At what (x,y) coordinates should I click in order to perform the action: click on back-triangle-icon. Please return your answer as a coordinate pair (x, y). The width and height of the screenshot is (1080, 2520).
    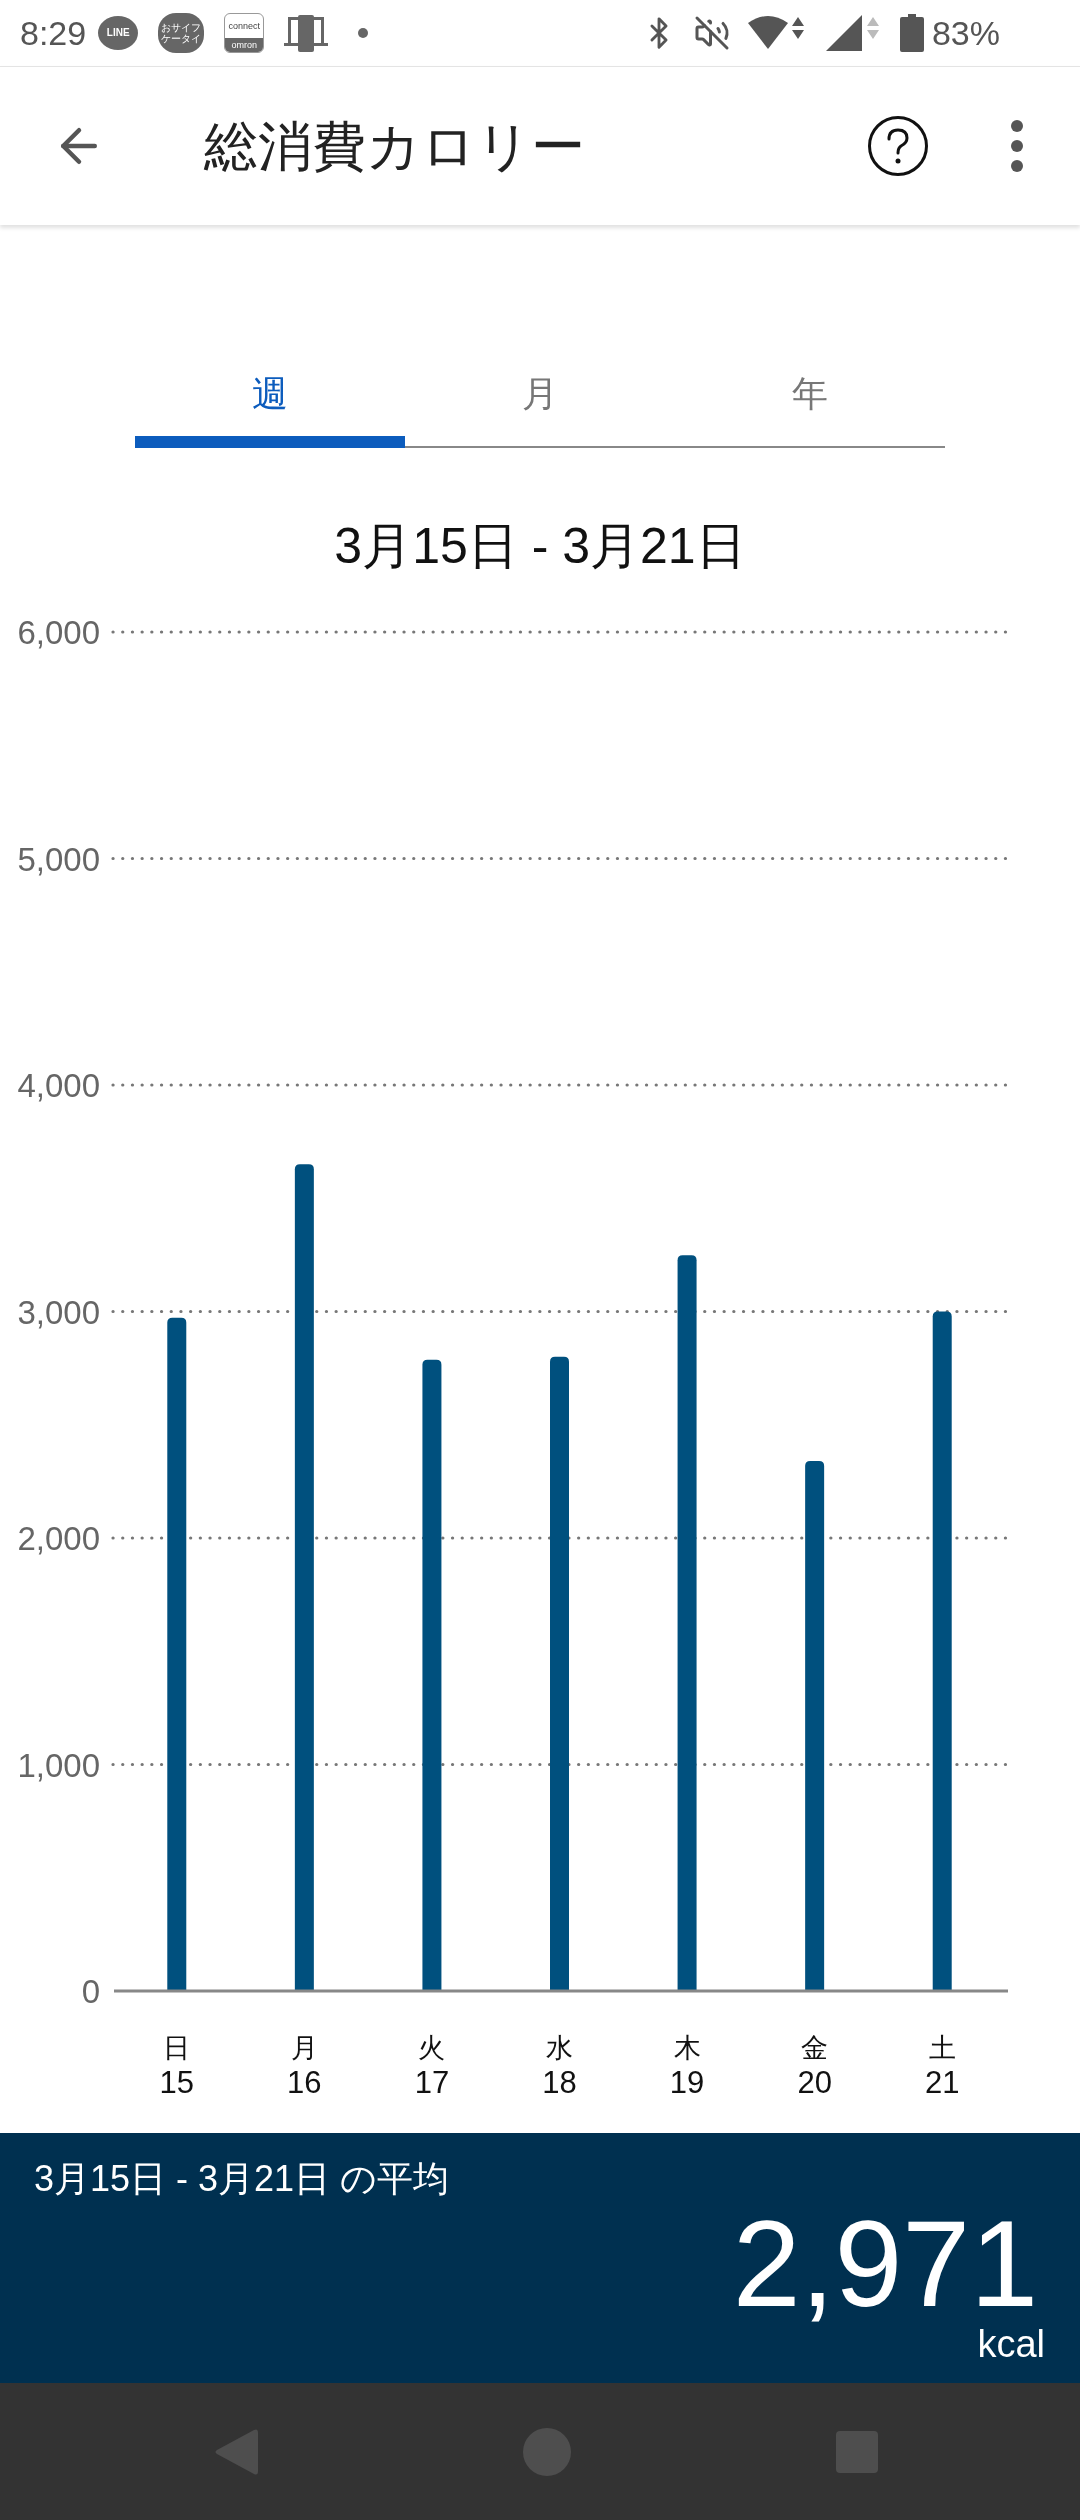
    Looking at the image, I should click on (236, 2451).